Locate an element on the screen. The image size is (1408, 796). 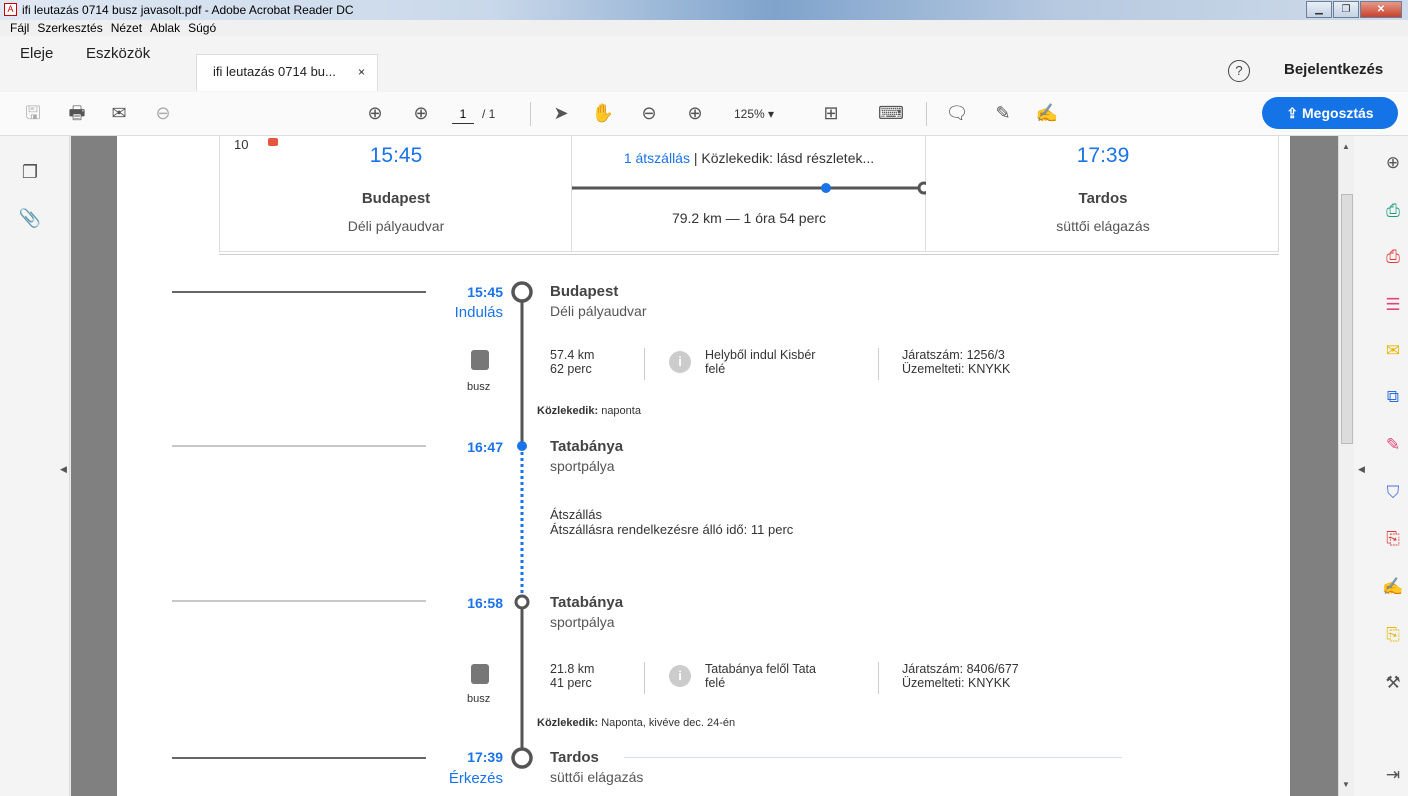
menu-edit: Szerkesztés is located at coordinates (69, 28).